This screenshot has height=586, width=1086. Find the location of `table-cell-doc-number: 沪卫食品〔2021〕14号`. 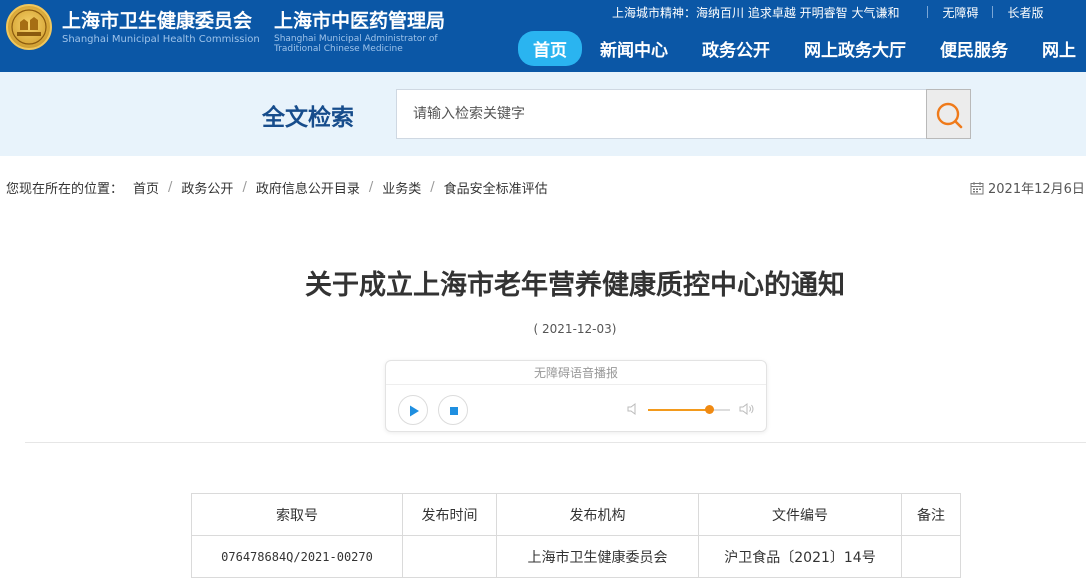

table-cell-doc-number: 沪卫食品〔2021〕14号 is located at coordinates (800, 556).